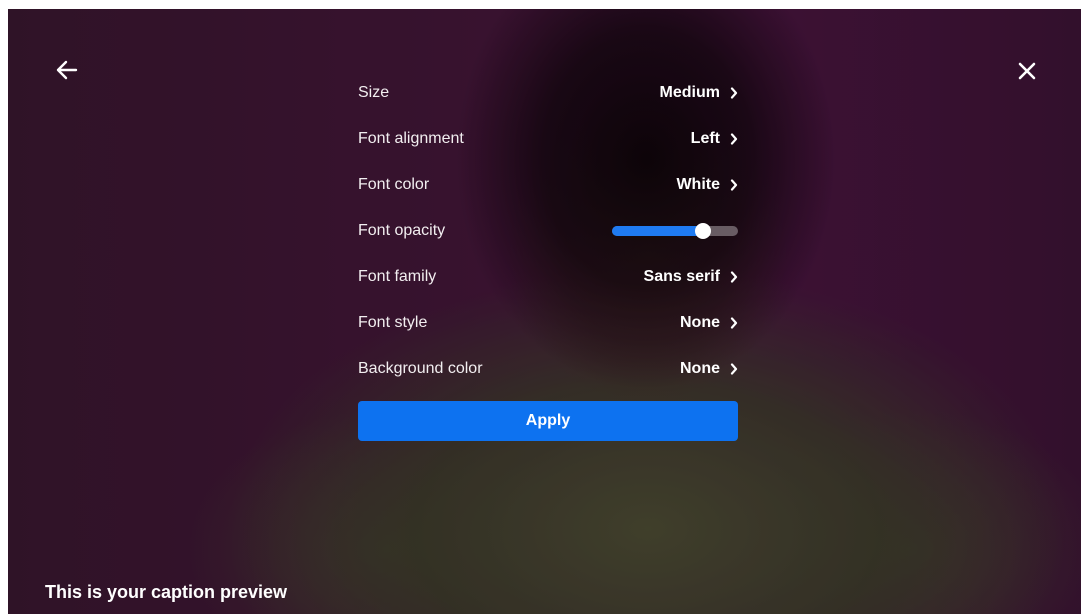 This screenshot has width=1081, height=614. Describe the element at coordinates (657, 231) in the screenshot. I see `slider-fill` at that location.